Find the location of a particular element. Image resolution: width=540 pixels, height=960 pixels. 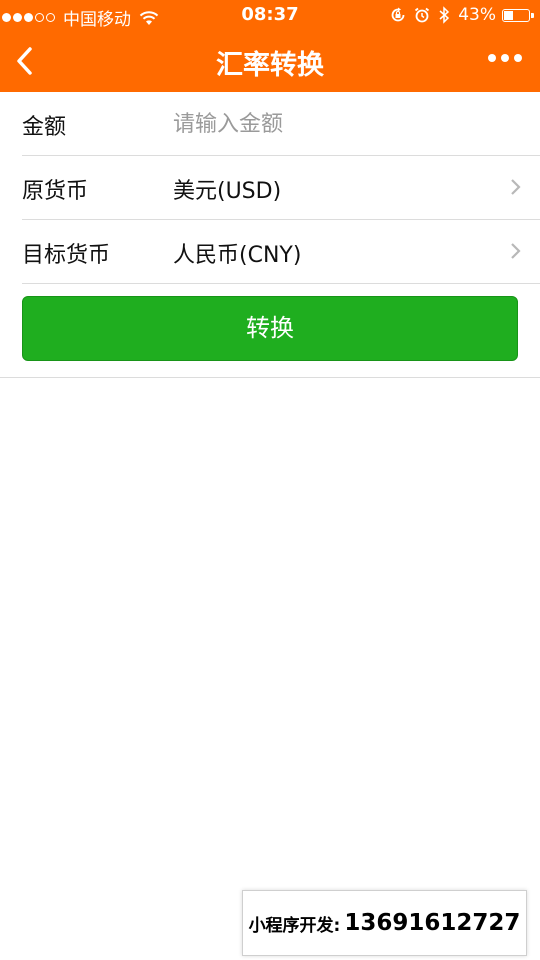

page-title: 汇率转换 is located at coordinates (270, 65).